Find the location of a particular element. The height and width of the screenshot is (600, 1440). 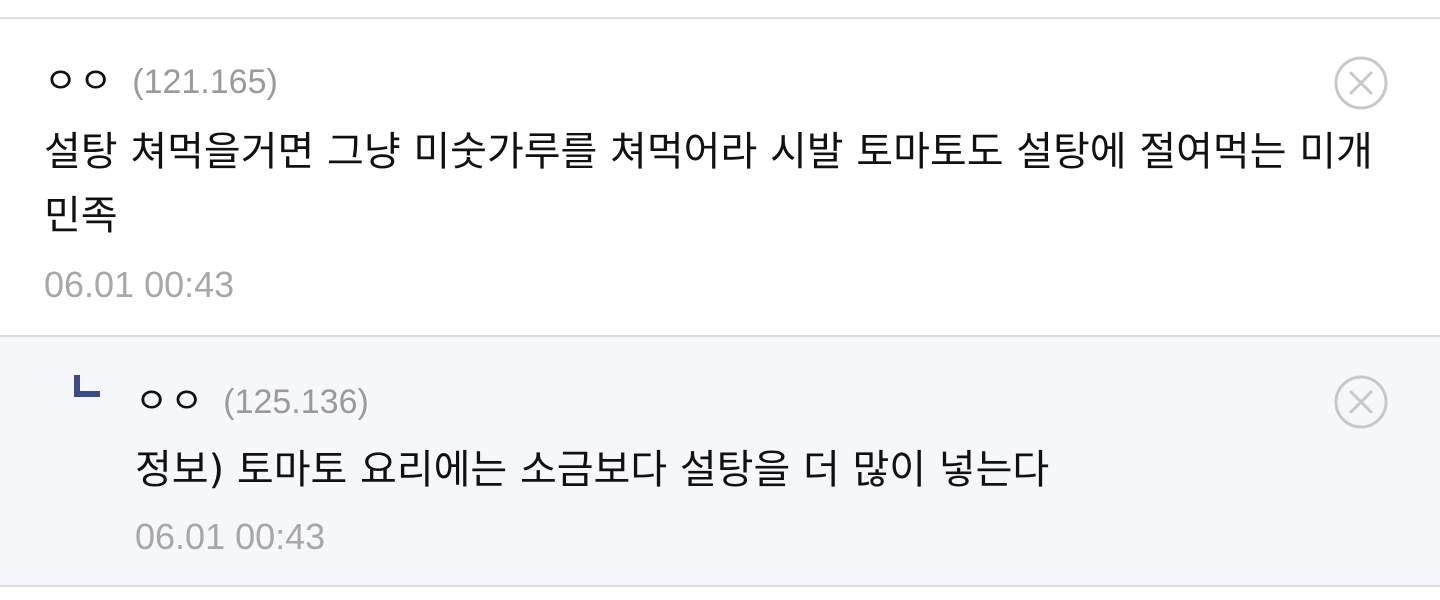

reply-delete-button is located at coordinates (1361, 402).